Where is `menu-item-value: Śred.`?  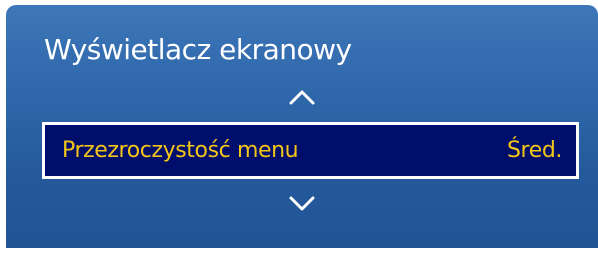 menu-item-value: Śred. is located at coordinates (534, 150).